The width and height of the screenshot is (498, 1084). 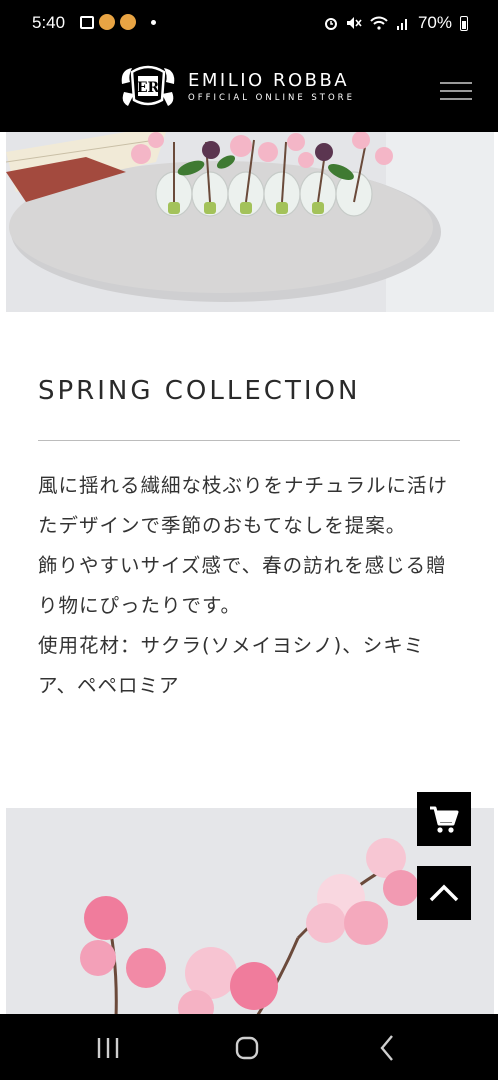 What do you see at coordinates (199, 391) in the screenshot?
I see `collection-title: SPRING COLLECTION` at bounding box center [199, 391].